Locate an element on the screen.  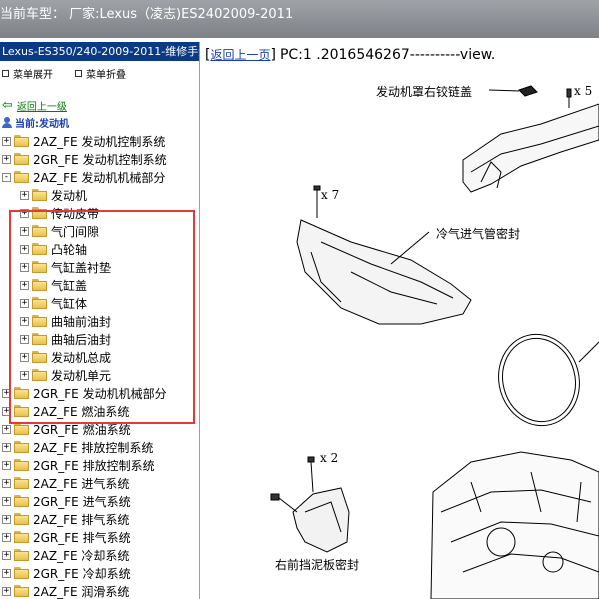
tree-node: +2AZ_FE 排气系统 is located at coordinates (65, 519).